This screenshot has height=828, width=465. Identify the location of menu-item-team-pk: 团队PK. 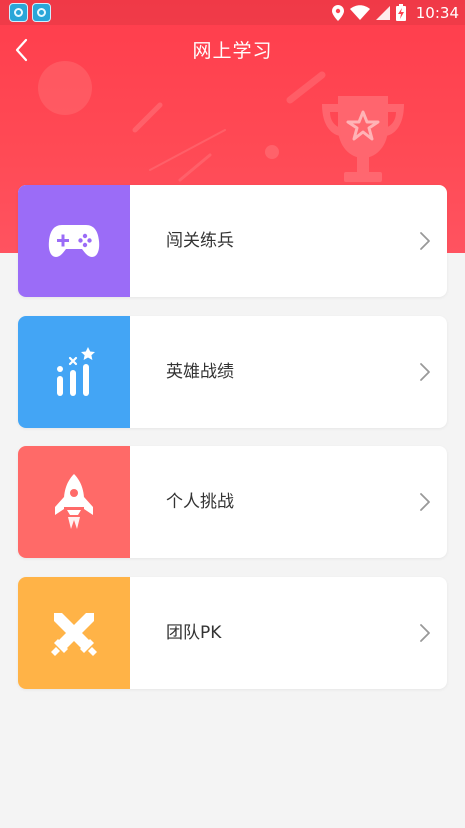
(232, 633).